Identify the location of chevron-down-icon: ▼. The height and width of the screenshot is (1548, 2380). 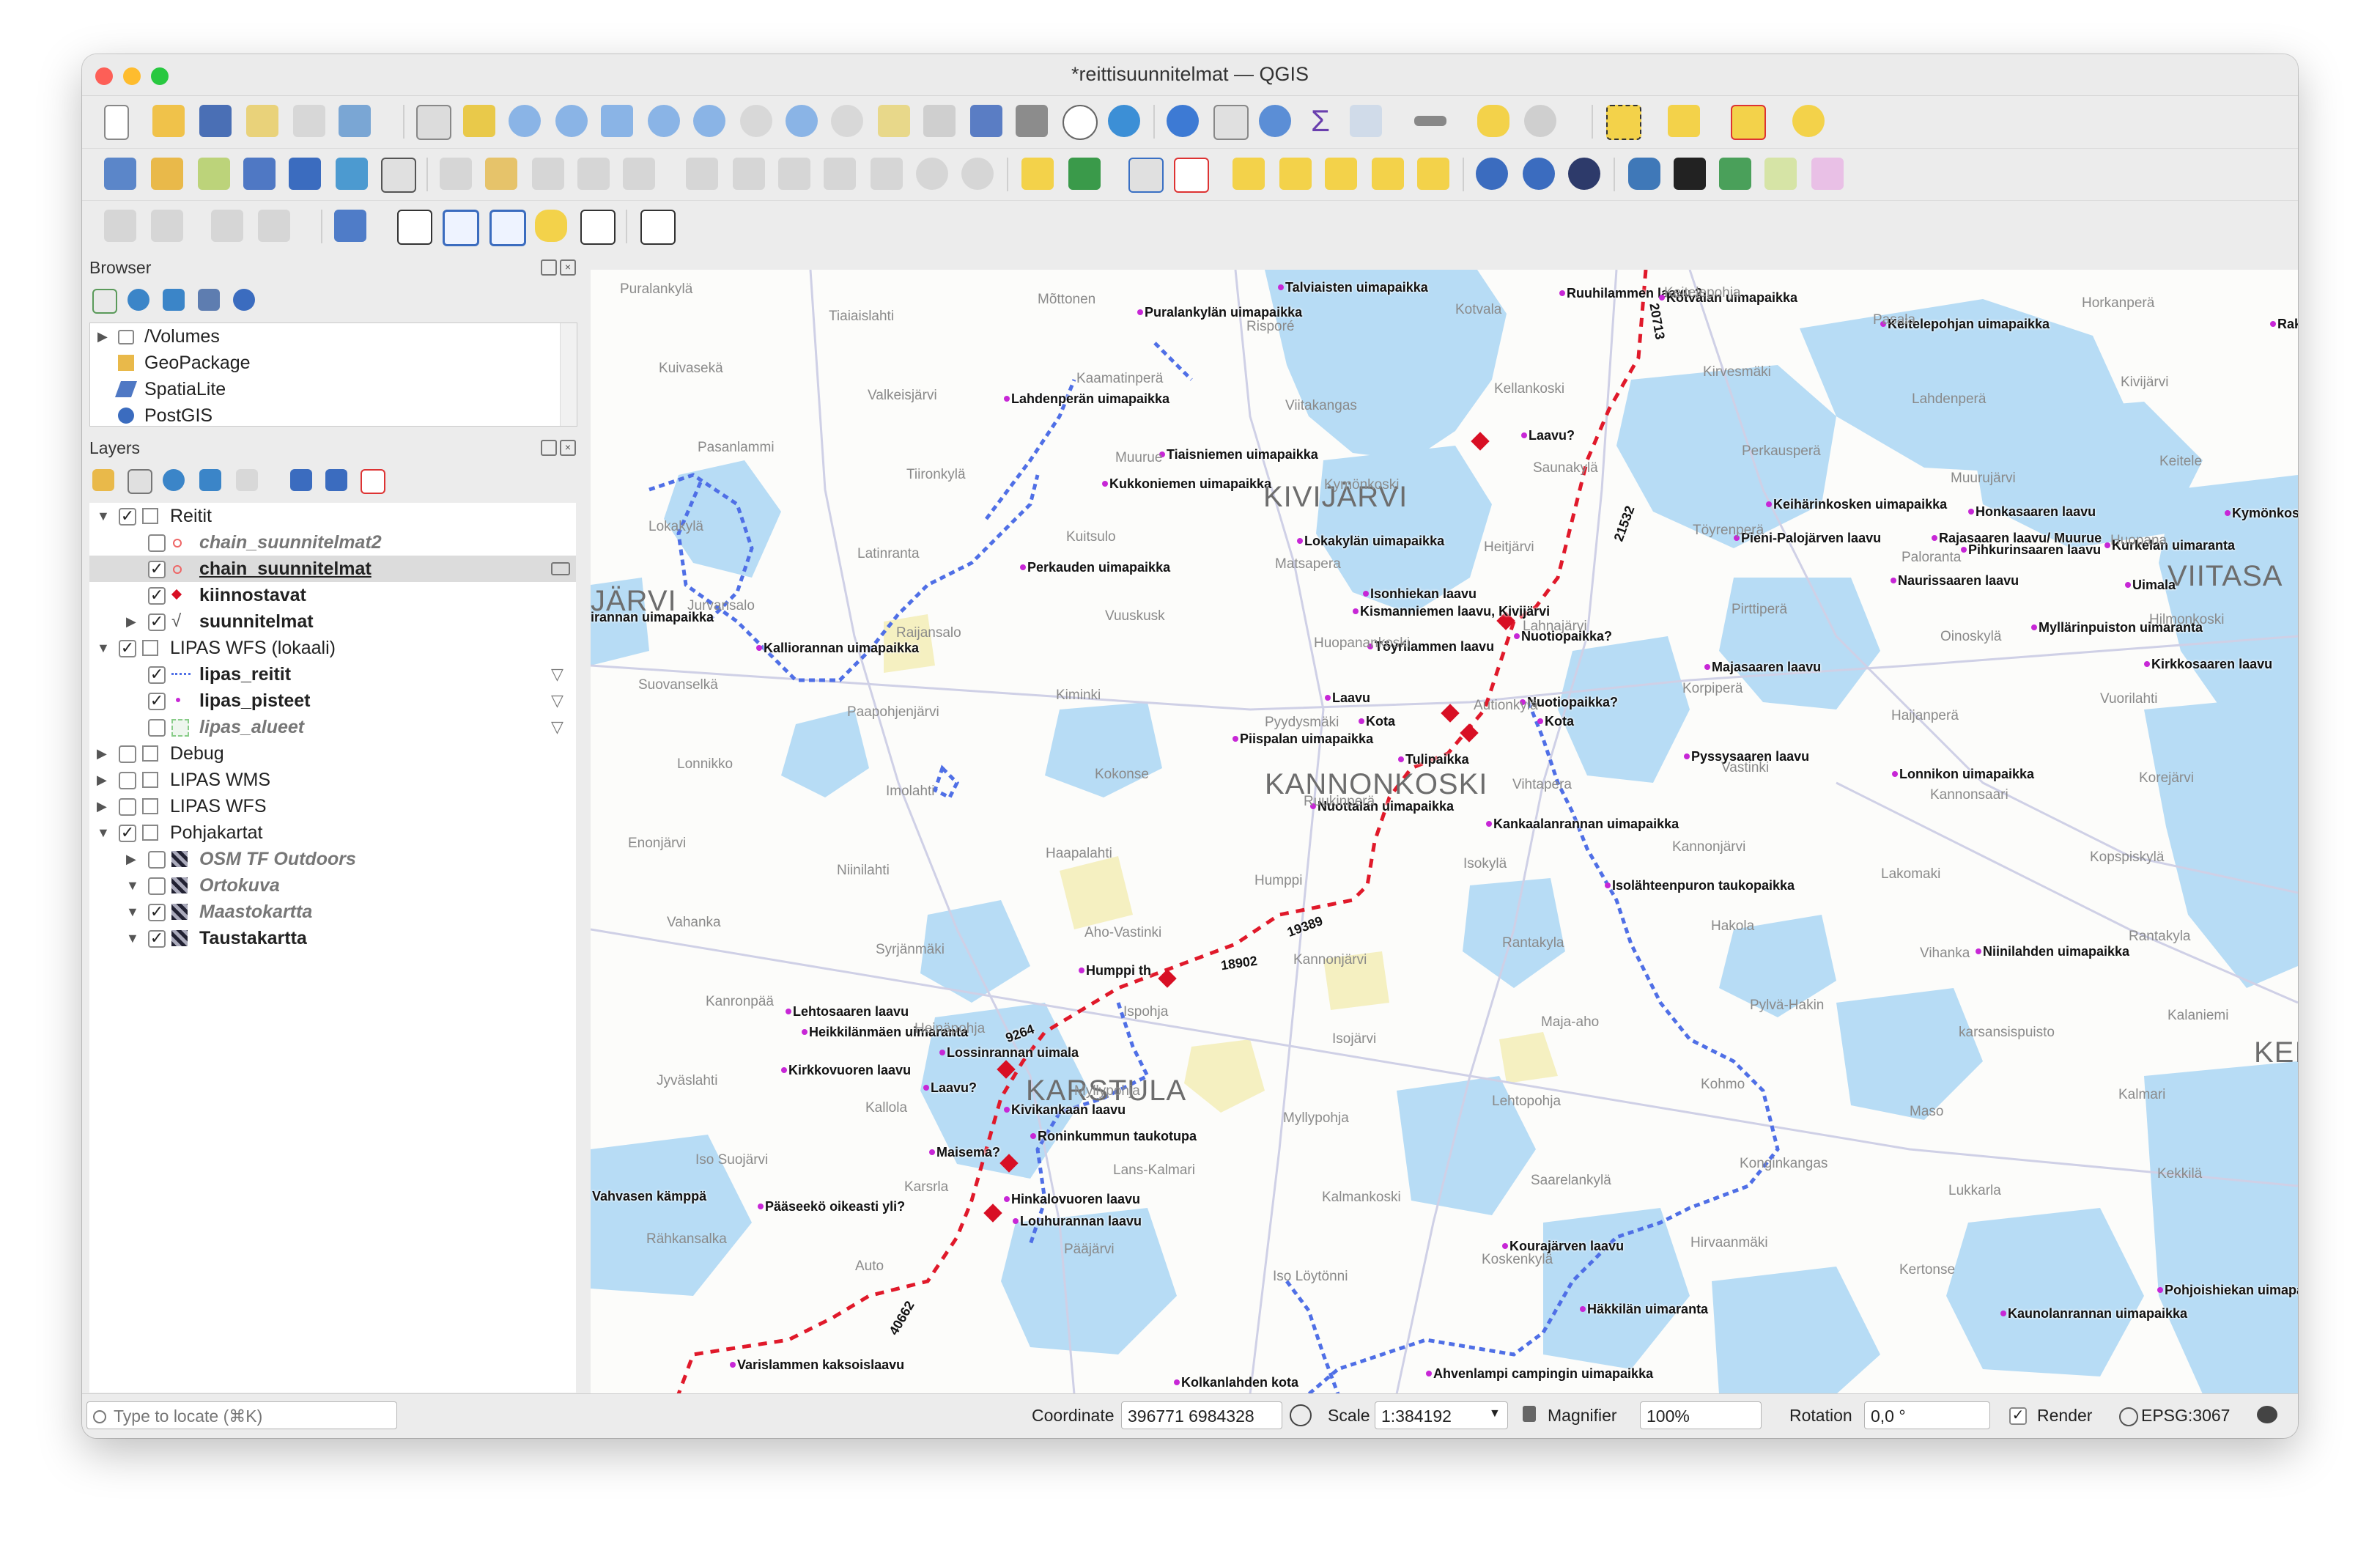
(1495, 1413).